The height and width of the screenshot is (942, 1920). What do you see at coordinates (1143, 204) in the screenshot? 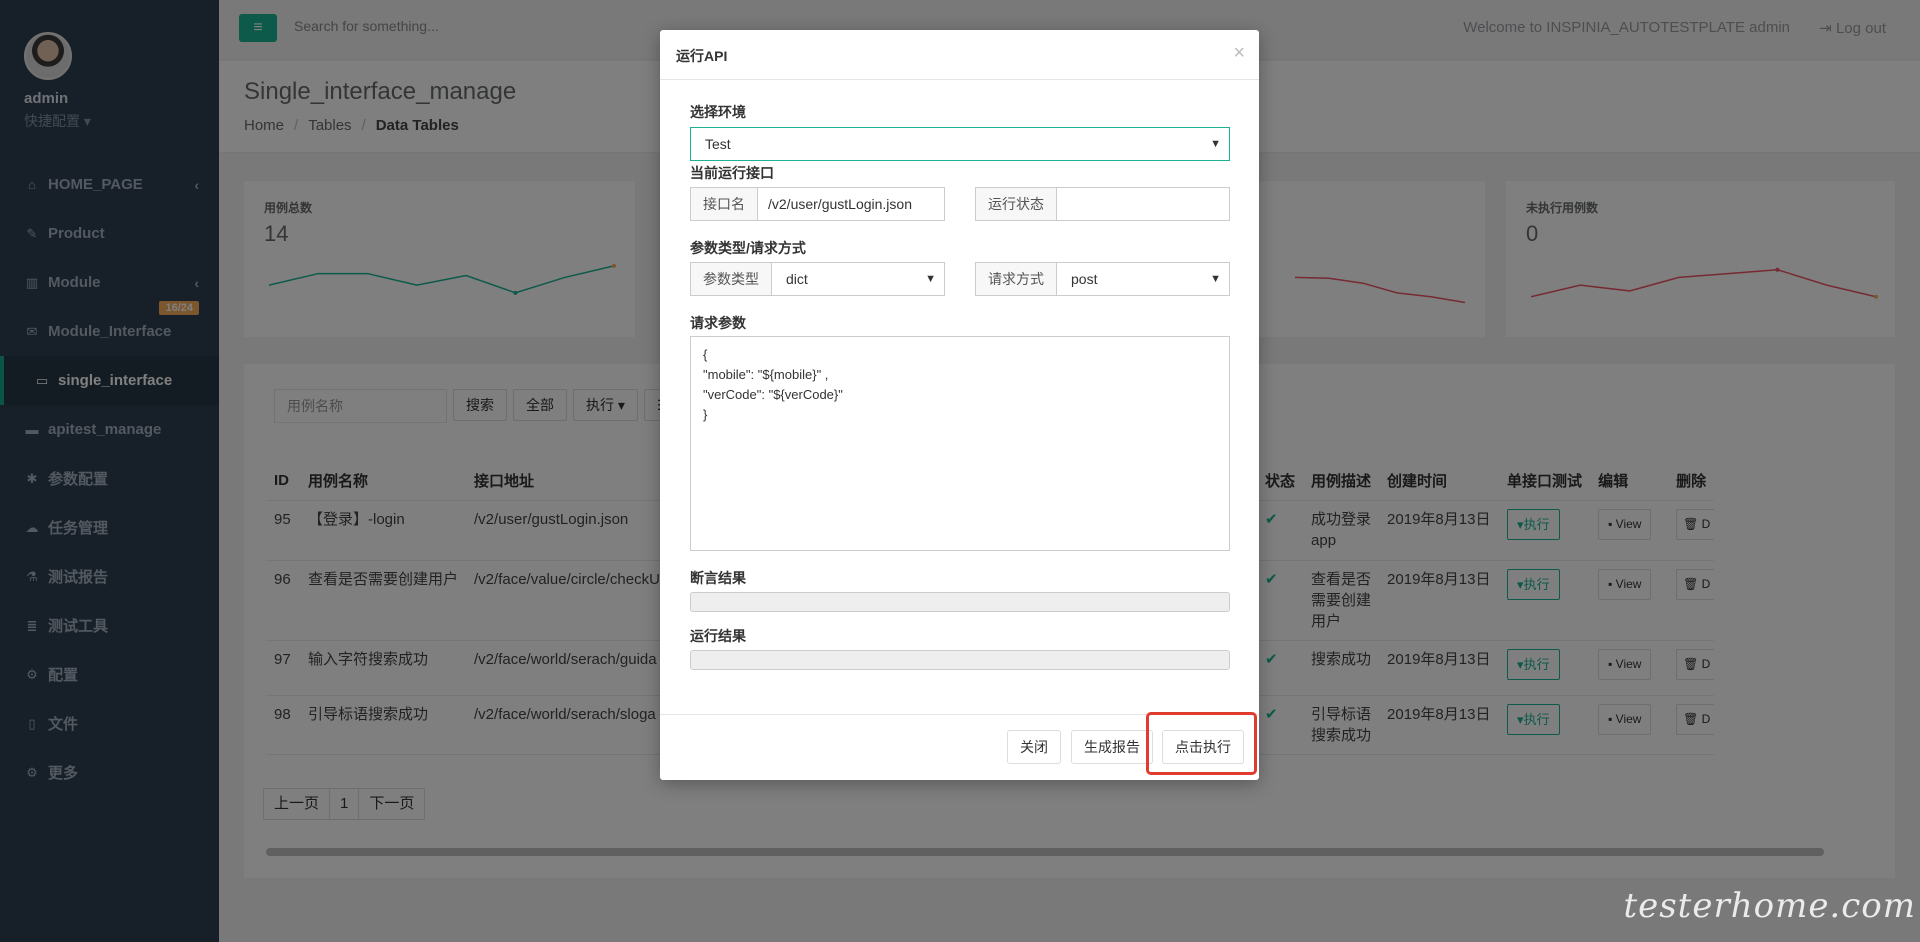
I see `run-status-field` at bounding box center [1143, 204].